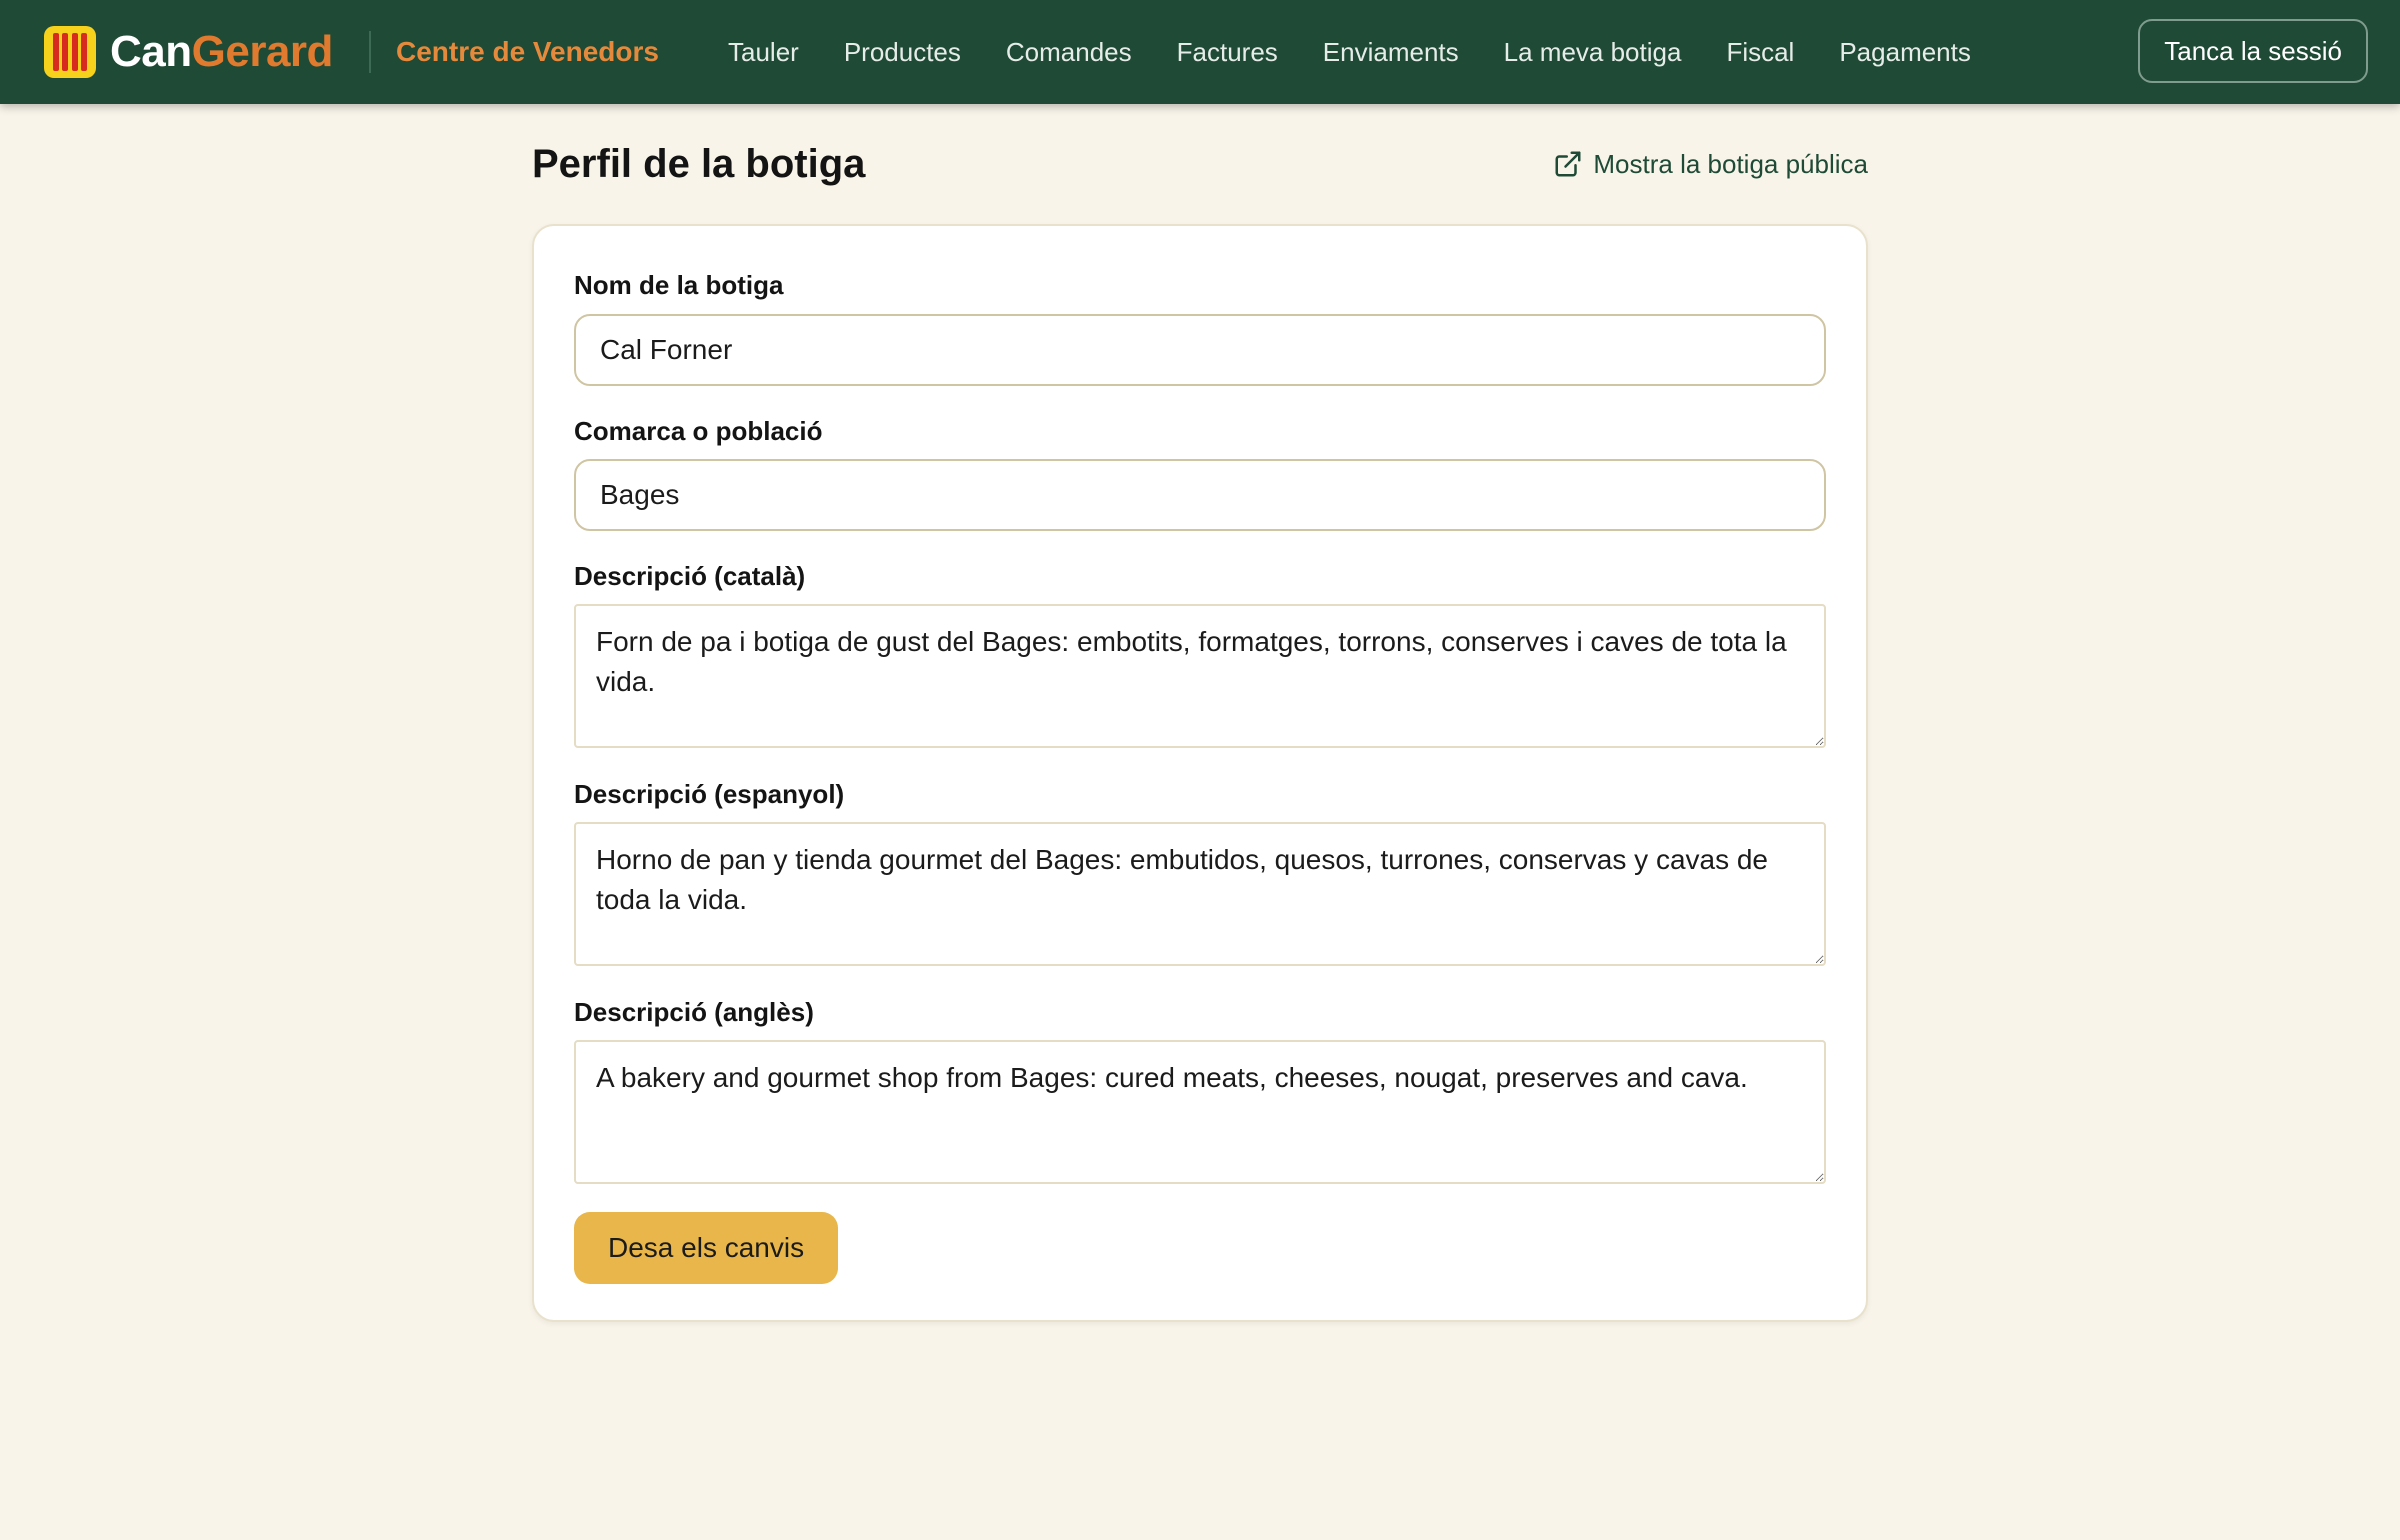  What do you see at coordinates (1391, 52) in the screenshot?
I see `nav-item-shipments: Enviaments` at bounding box center [1391, 52].